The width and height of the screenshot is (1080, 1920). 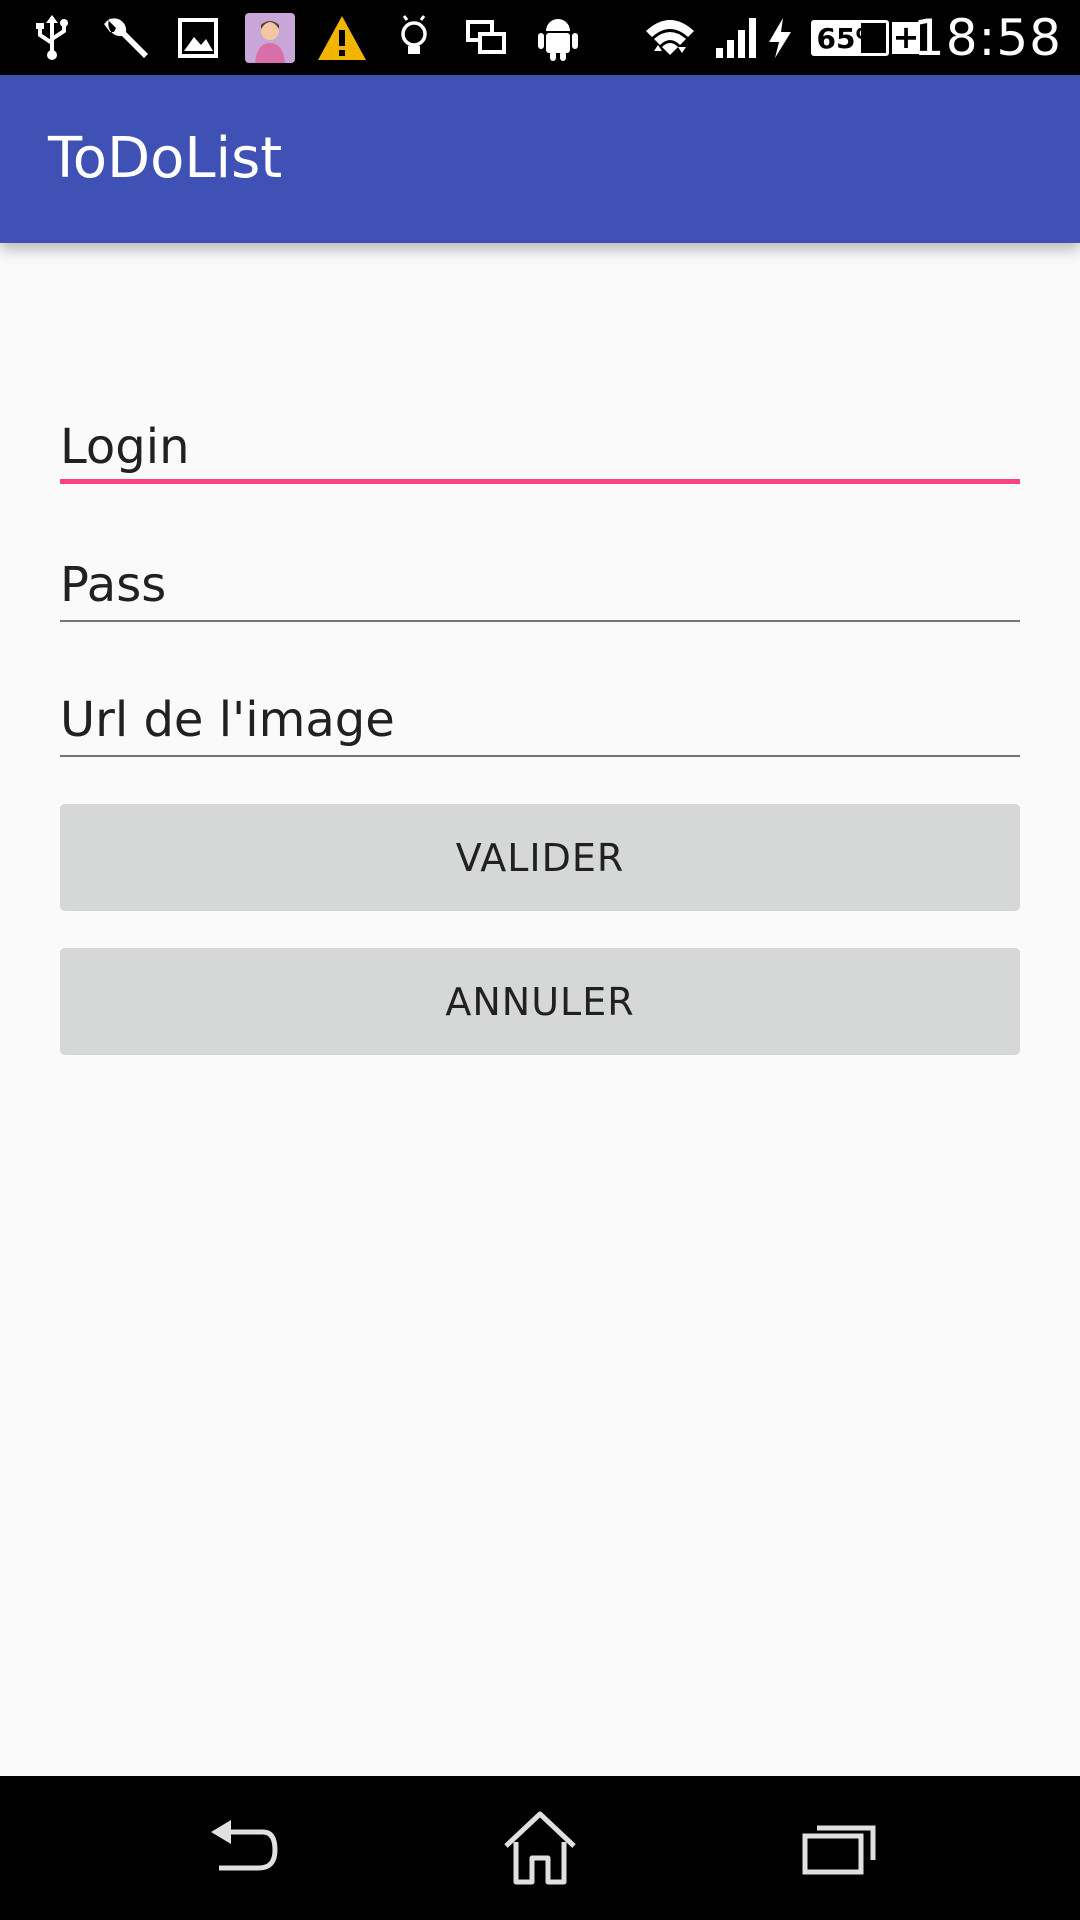 What do you see at coordinates (486, 38) in the screenshot?
I see `screen-mirror-icon` at bounding box center [486, 38].